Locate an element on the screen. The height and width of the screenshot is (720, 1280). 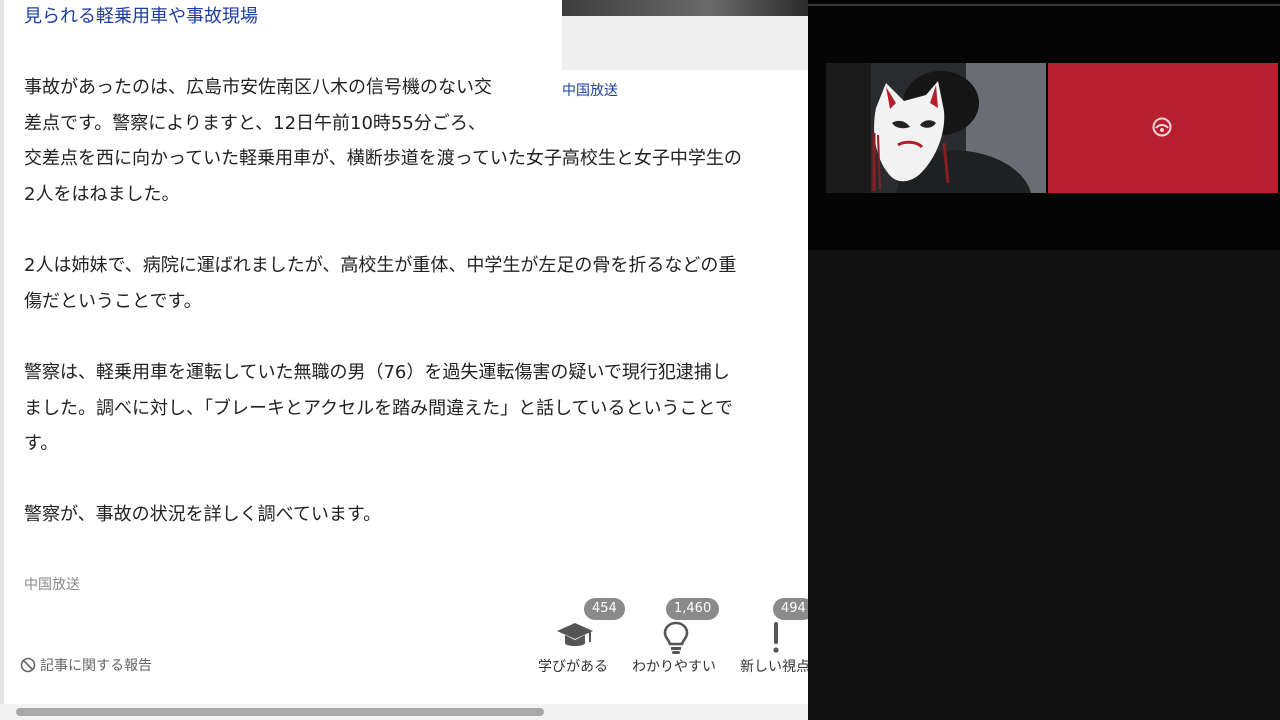
paragraph-line: 2人は姉妹で、病院に運ばれましたが、高校生が重体、中学生が左足の骨を折るなどの重 is located at coordinates (380, 265).